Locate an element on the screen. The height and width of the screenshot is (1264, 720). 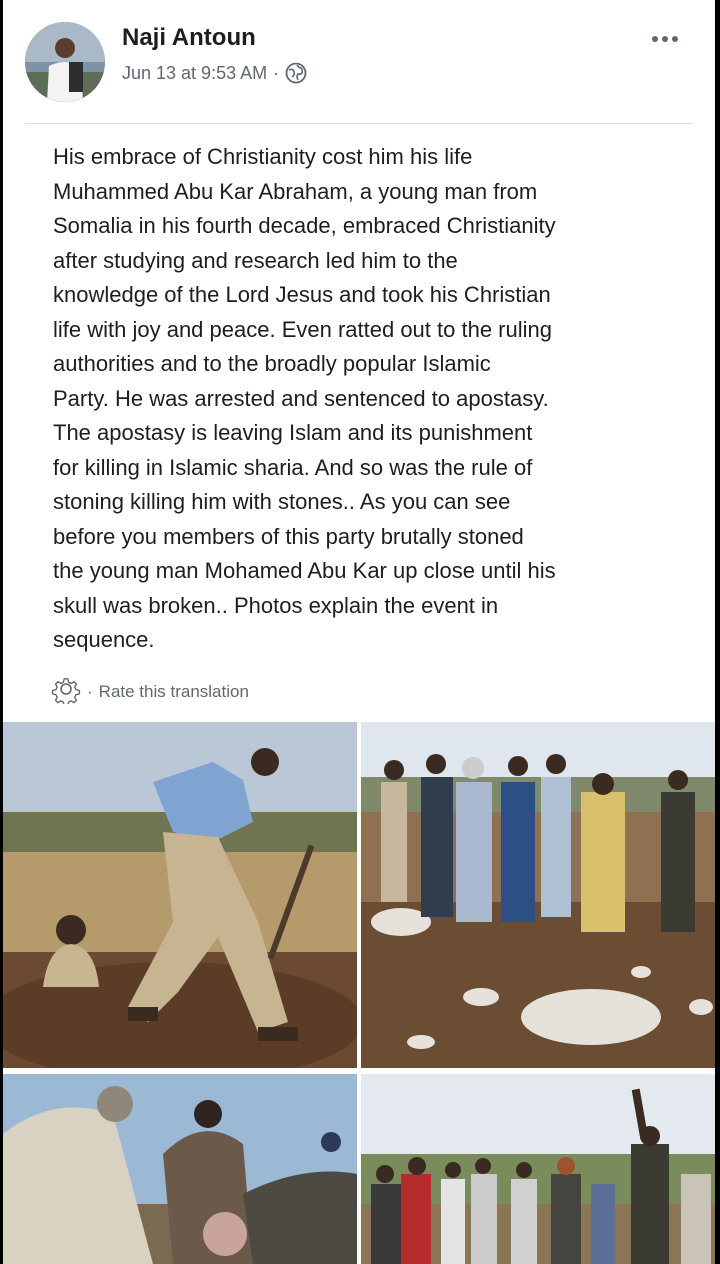
avatar is located at coordinates (65, 62).